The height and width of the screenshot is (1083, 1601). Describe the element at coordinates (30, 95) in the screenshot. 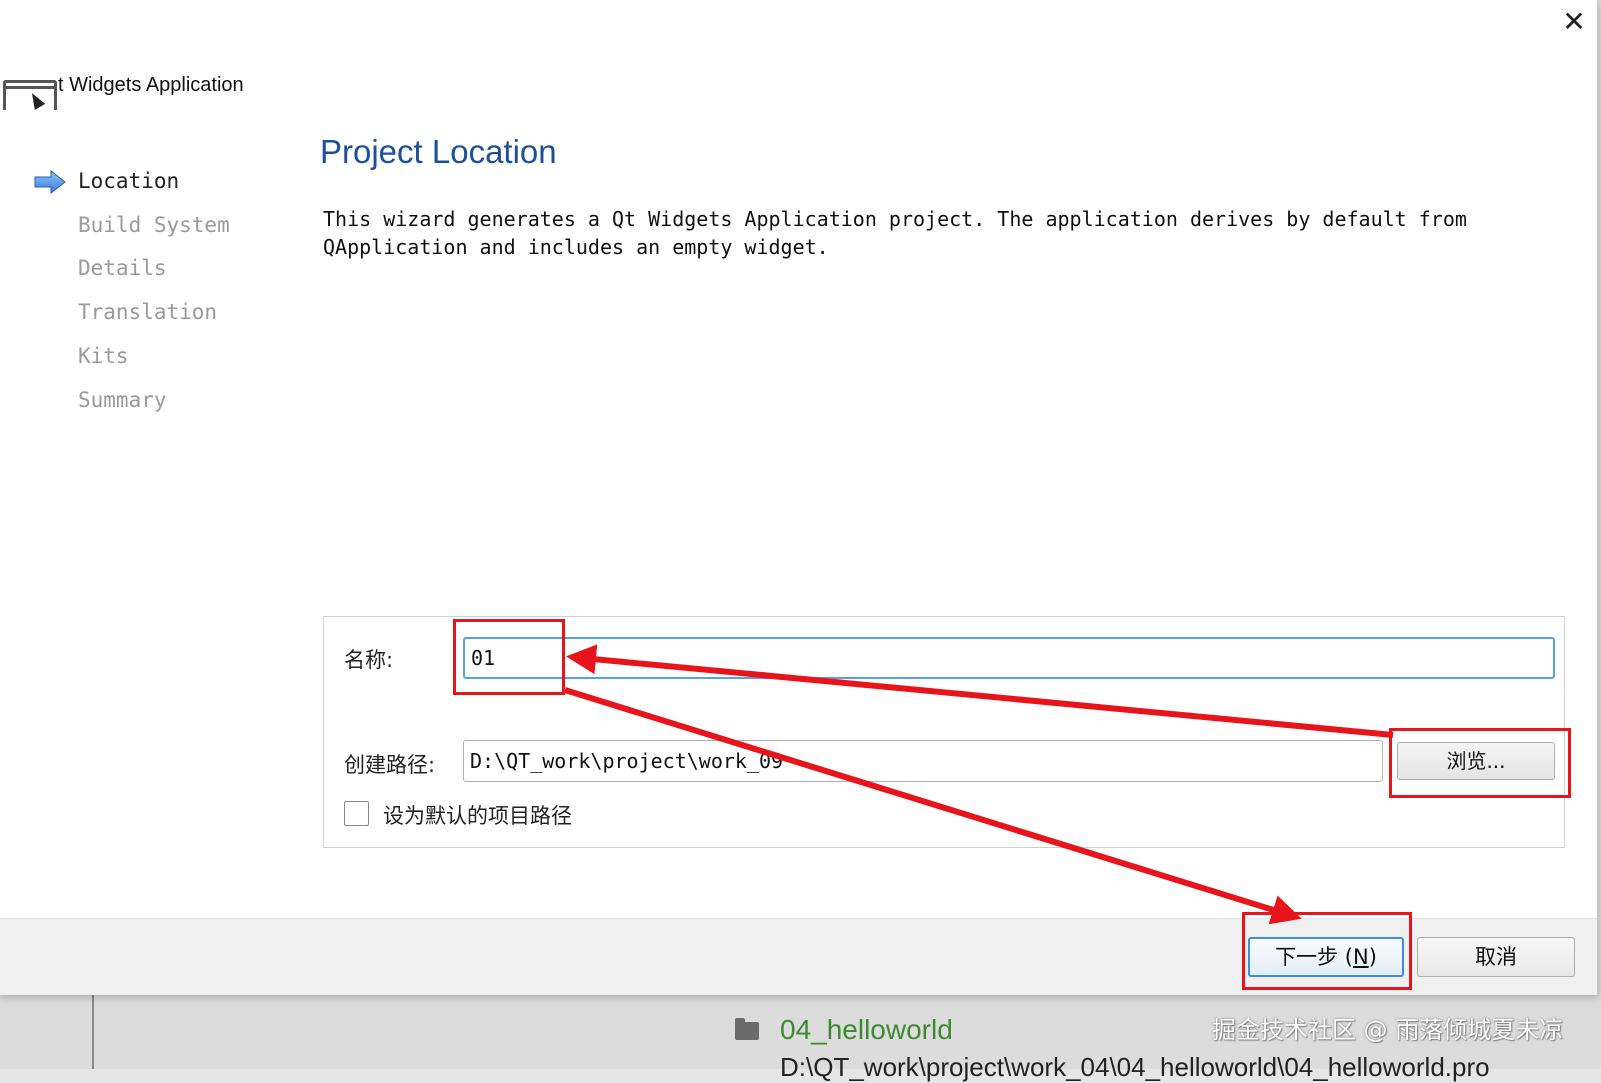

I see `qt-widgets-application-icon` at that location.